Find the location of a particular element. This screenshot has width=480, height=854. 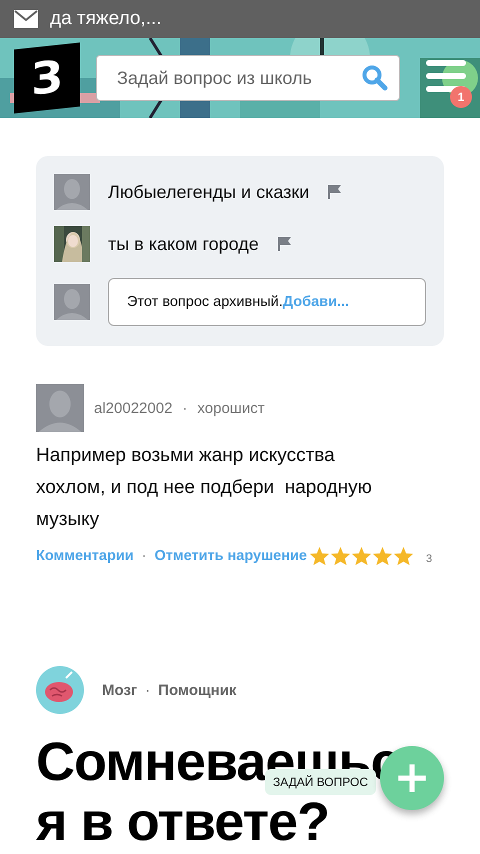

comment-text: Любыелегенды и сказки is located at coordinates (209, 192).